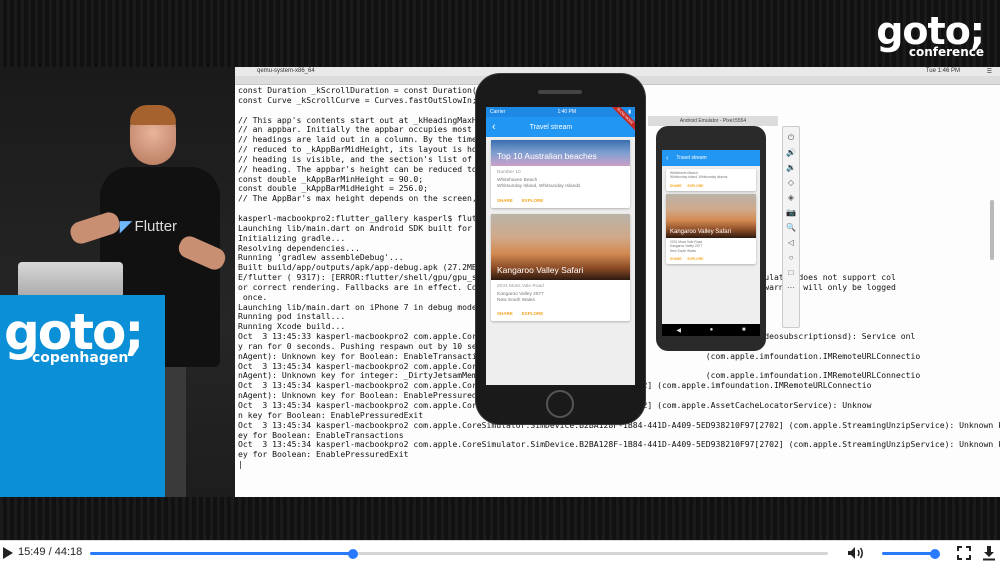  What do you see at coordinates (930, 34) in the screenshot?
I see `goto-conference-logo: goto; conference` at bounding box center [930, 34].